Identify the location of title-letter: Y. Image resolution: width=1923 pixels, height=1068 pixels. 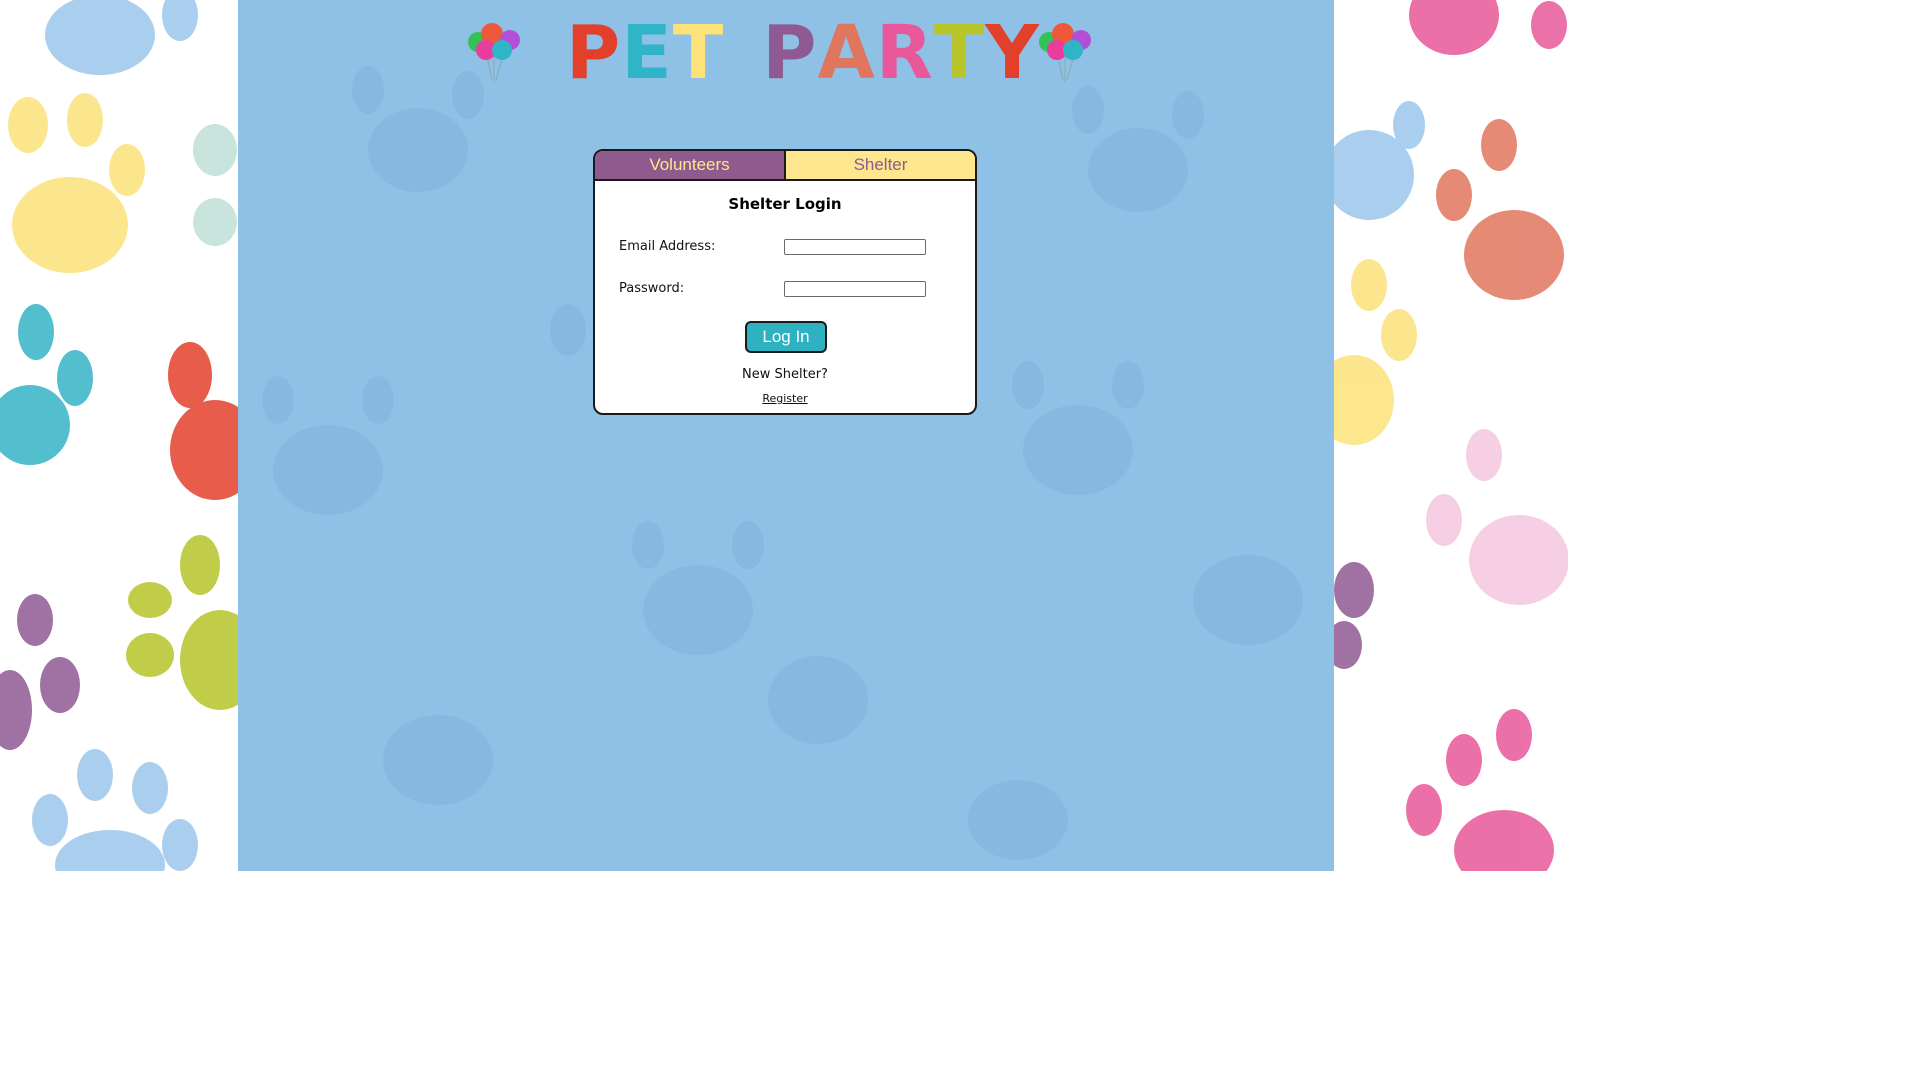
(1012, 53).